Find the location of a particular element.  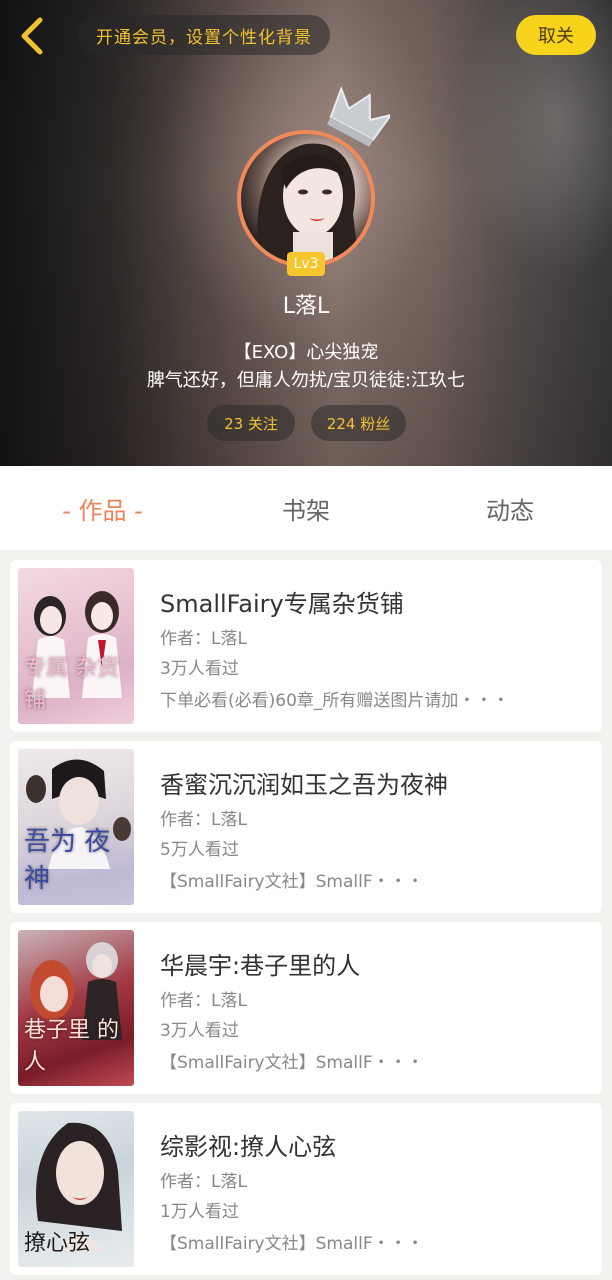

followers-count: 224 粉丝 is located at coordinates (358, 423).